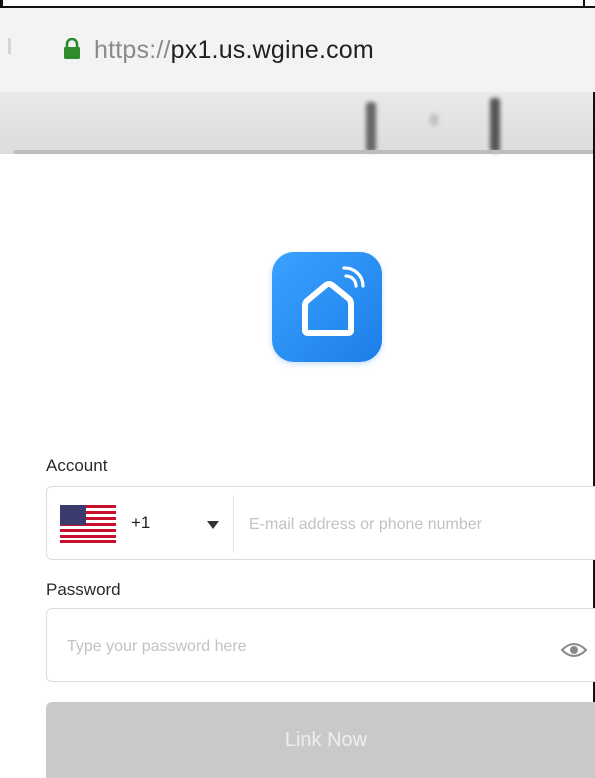  I want to click on password-field, so click(320, 645).